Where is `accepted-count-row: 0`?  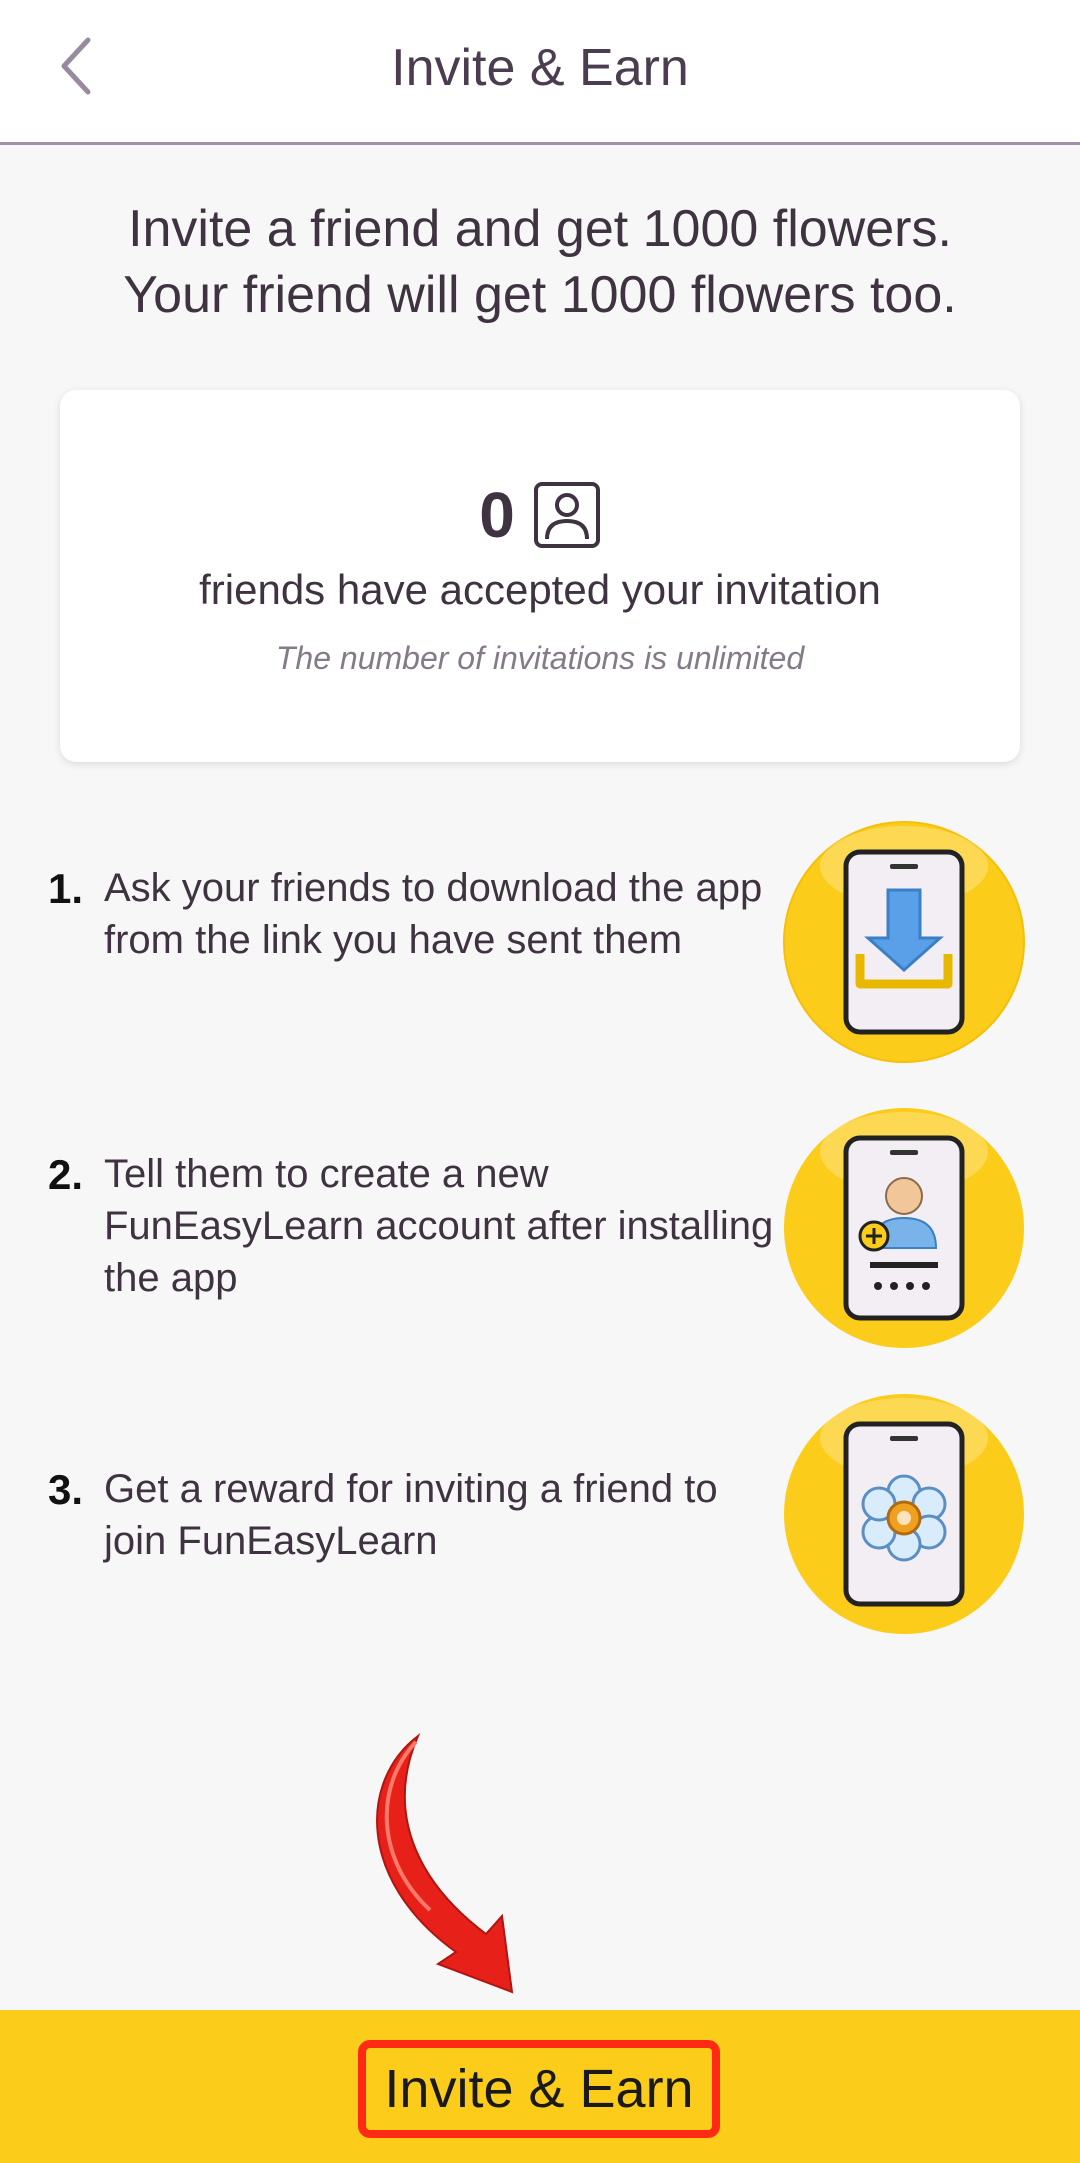 accepted-count-row: 0 is located at coordinates (540, 515).